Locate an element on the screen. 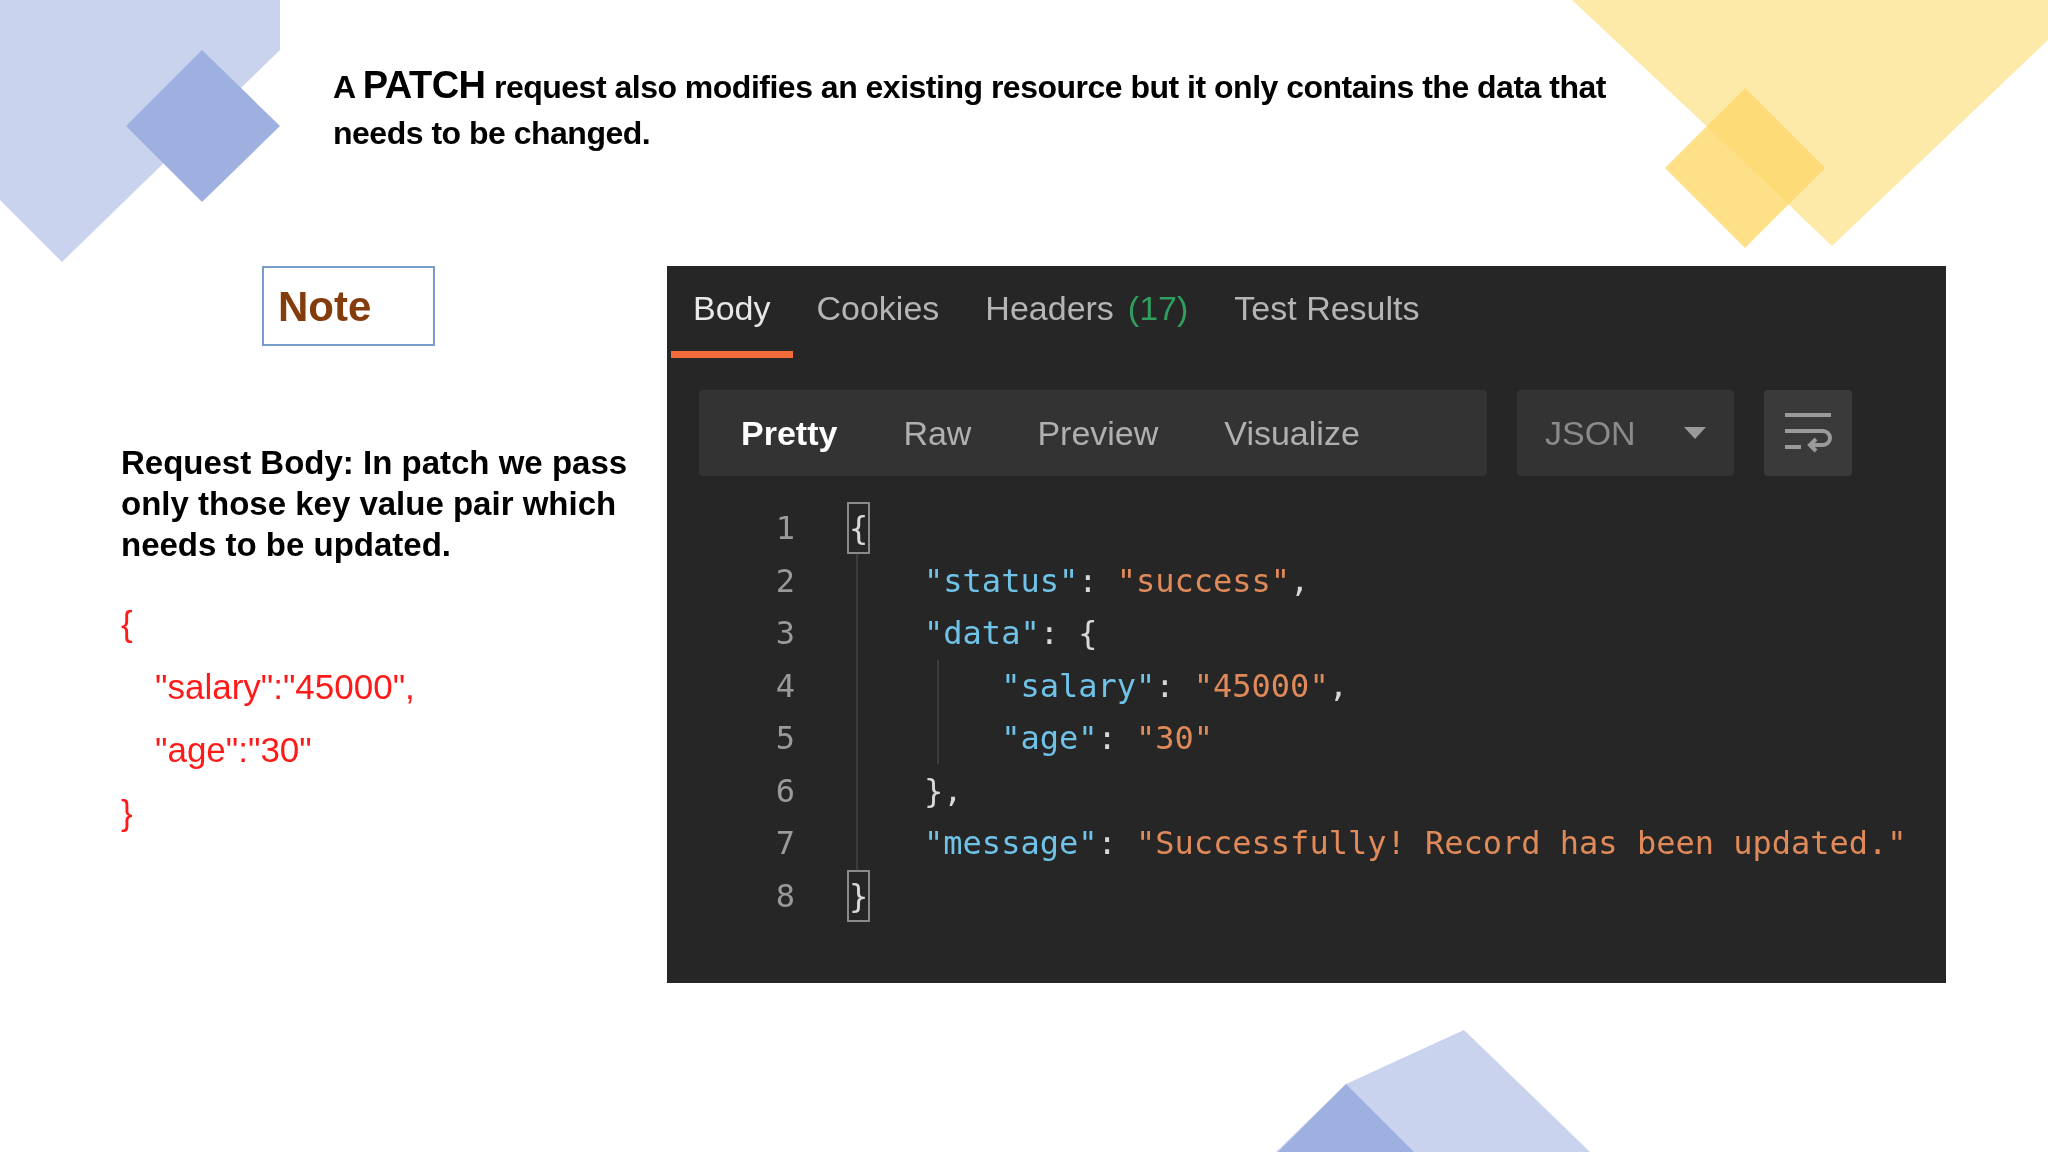 This screenshot has height=1152, width=2048. request-body-line: "age":"30" is located at coordinates (234, 750).